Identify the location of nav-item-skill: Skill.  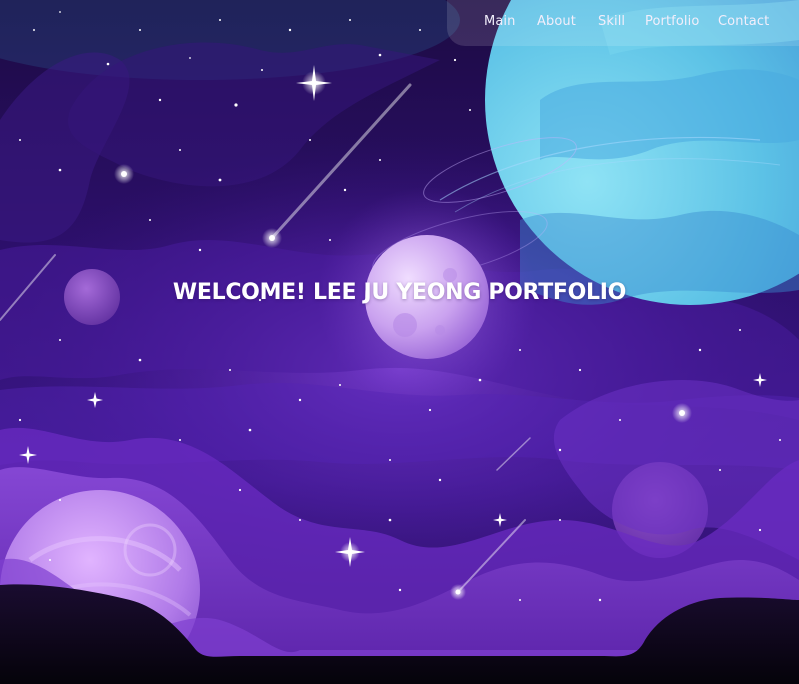
(611, 21).